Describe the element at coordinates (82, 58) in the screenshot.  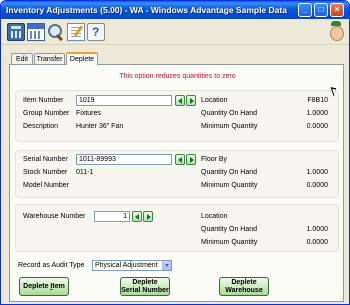
I see `tab-deplete: Deplete` at that location.